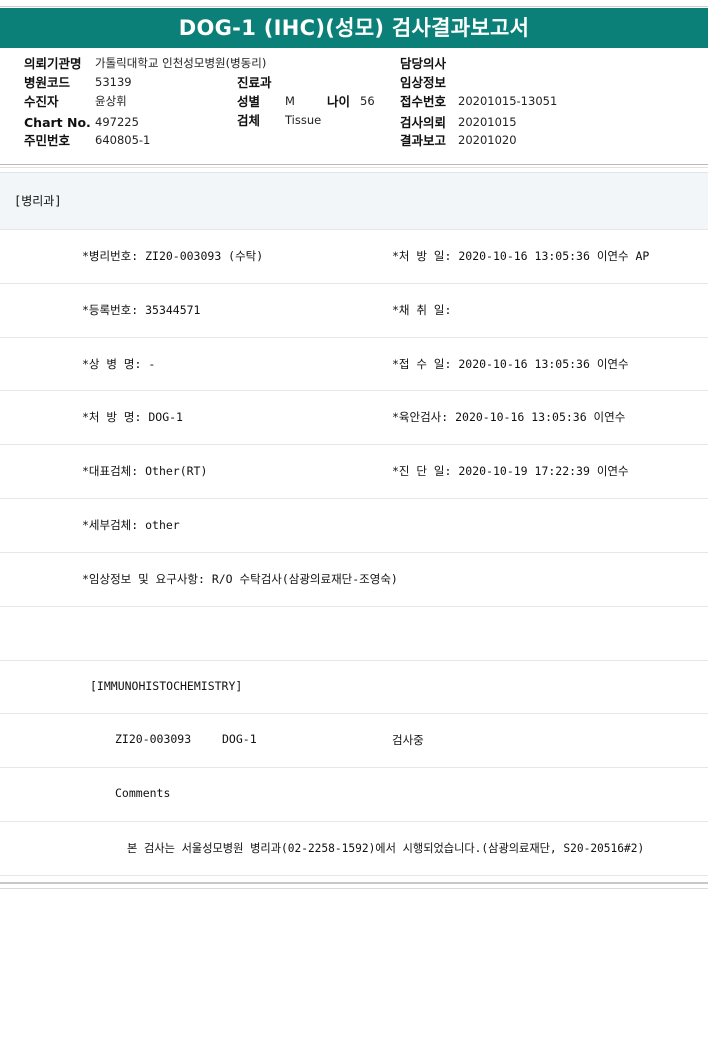 This screenshot has height=1040, width=708. I want to click on result-status: 검사중, so click(408, 740).